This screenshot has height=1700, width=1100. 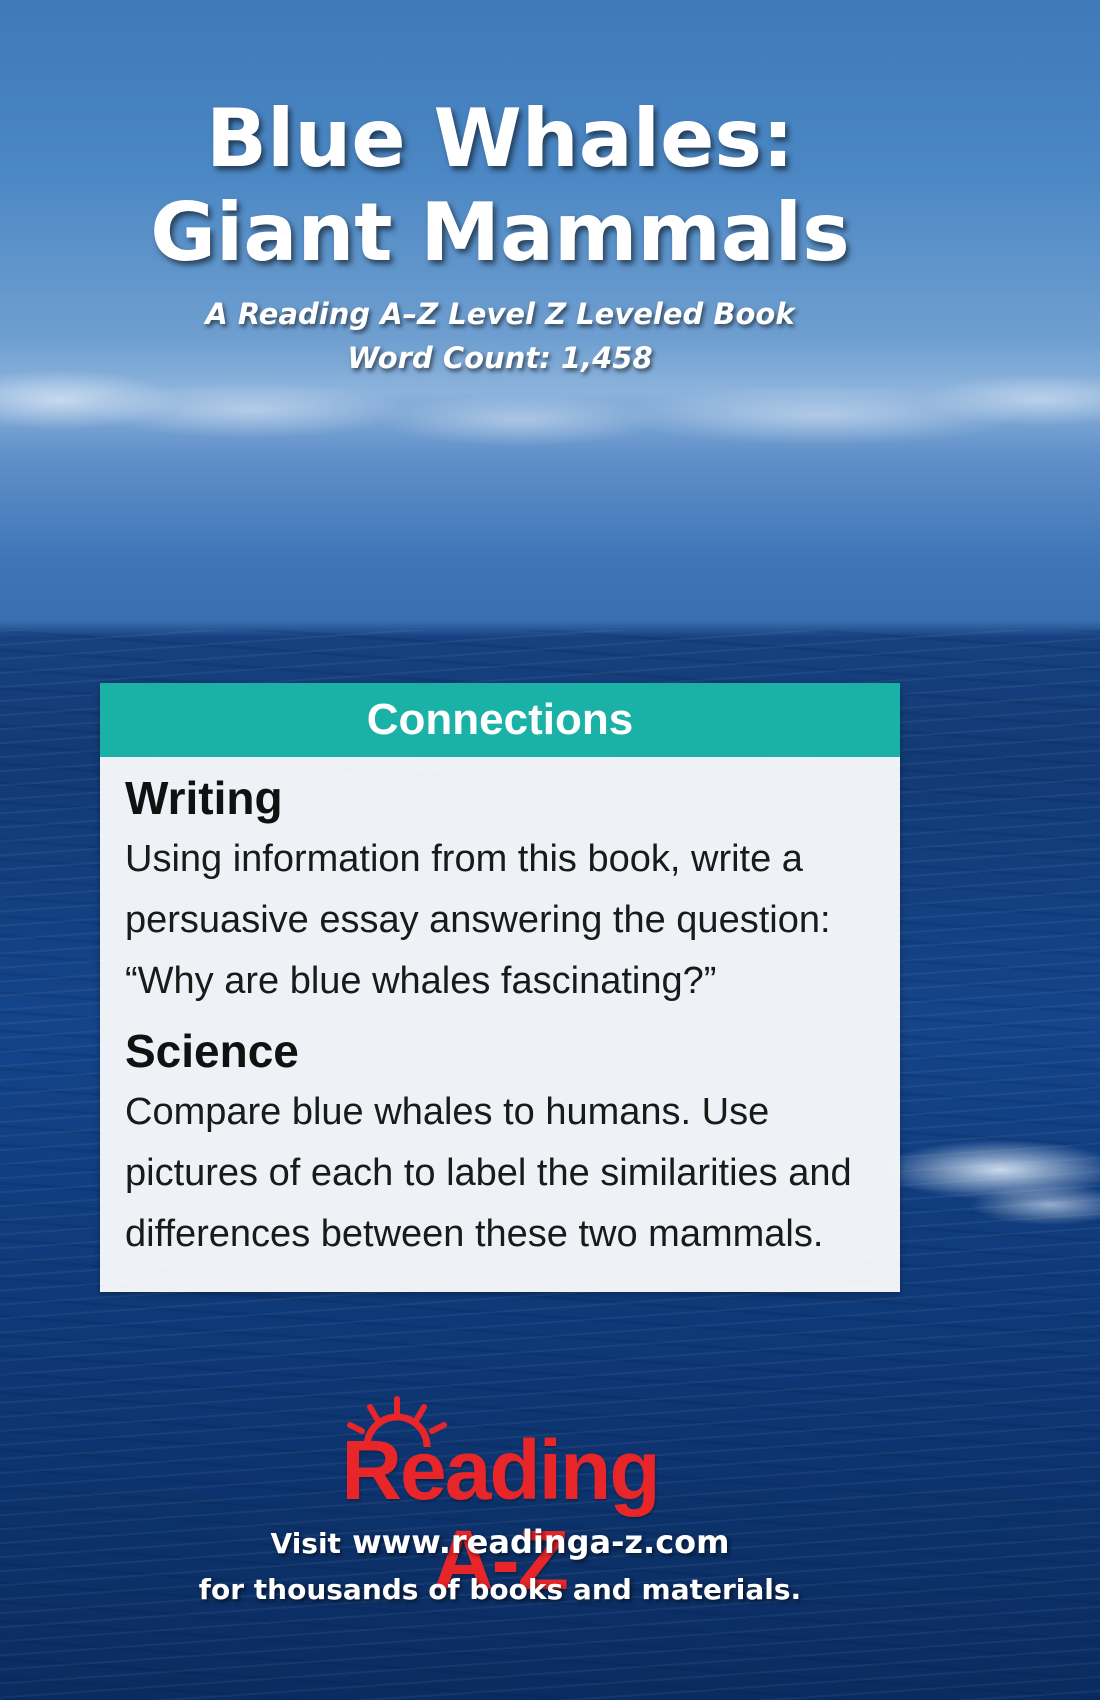 What do you see at coordinates (990, 1185) in the screenshot?
I see `whale-splash` at bounding box center [990, 1185].